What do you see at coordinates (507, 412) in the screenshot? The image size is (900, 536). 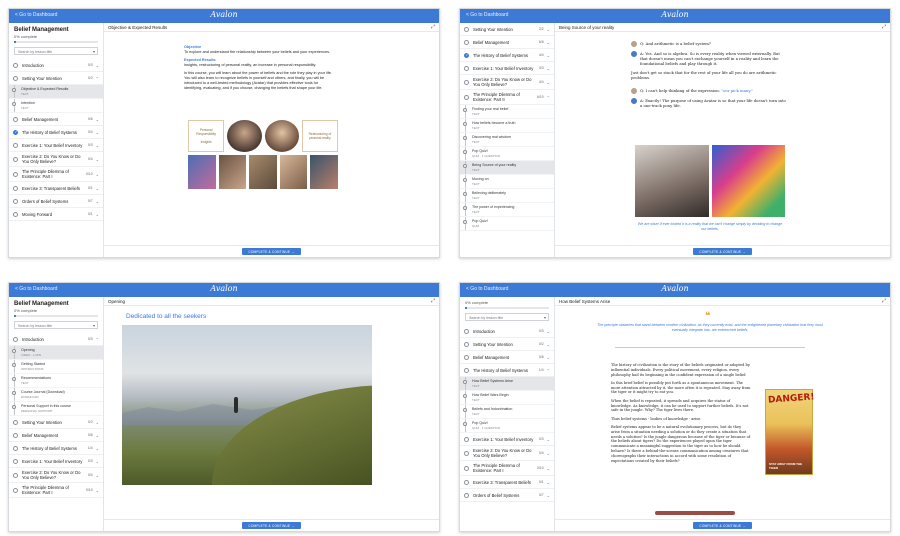 I see `lesson-item: Beliefs and Indoctrination TEXT` at bounding box center [507, 412].